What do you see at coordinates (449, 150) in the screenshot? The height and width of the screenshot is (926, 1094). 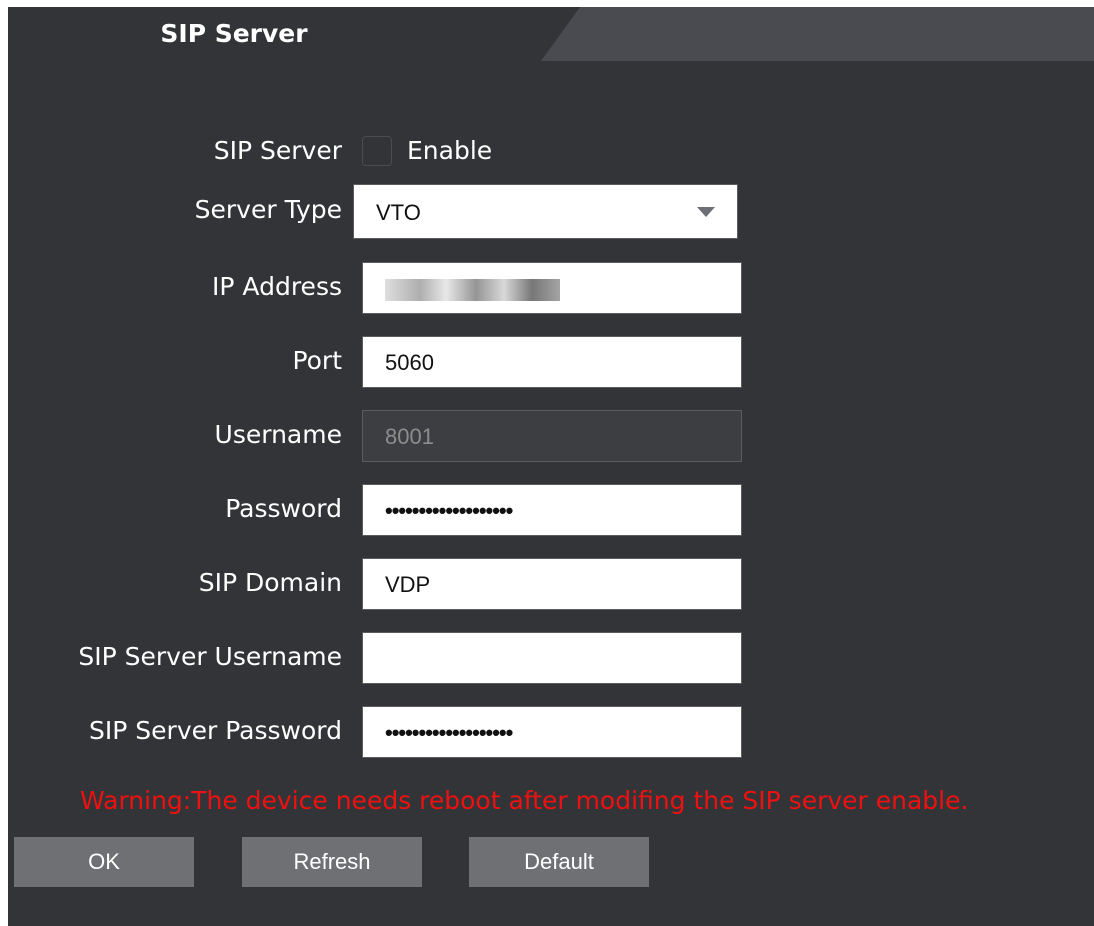 I see `enable-label: Enable` at bounding box center [449, 150].